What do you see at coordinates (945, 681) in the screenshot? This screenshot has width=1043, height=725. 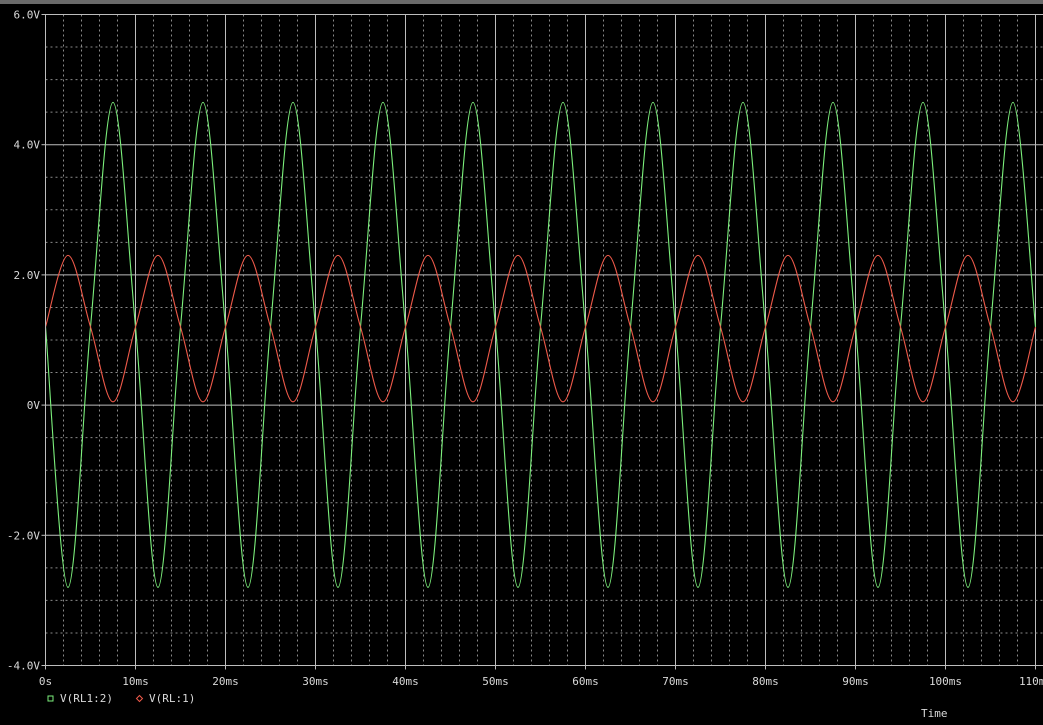 I see `x-tick-label: 100ms` at bounding box center [945, 681].